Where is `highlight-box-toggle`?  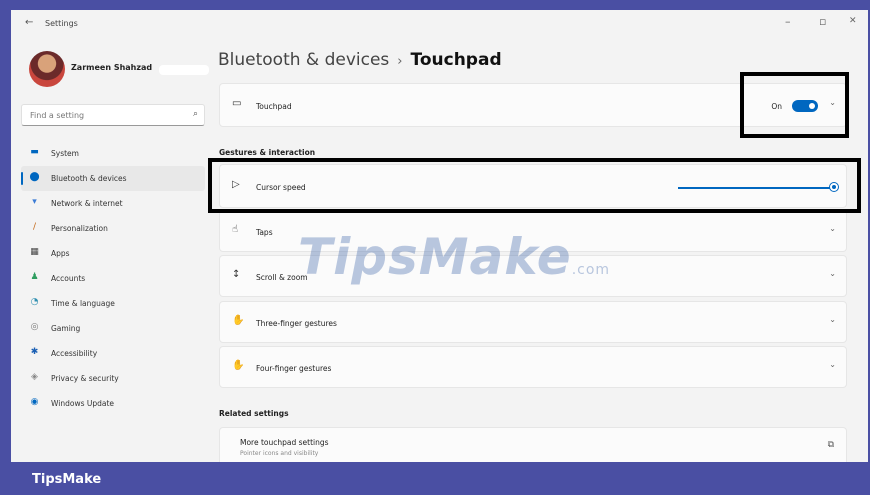
highlight-box-toggle is located at coordinates (794, 105).